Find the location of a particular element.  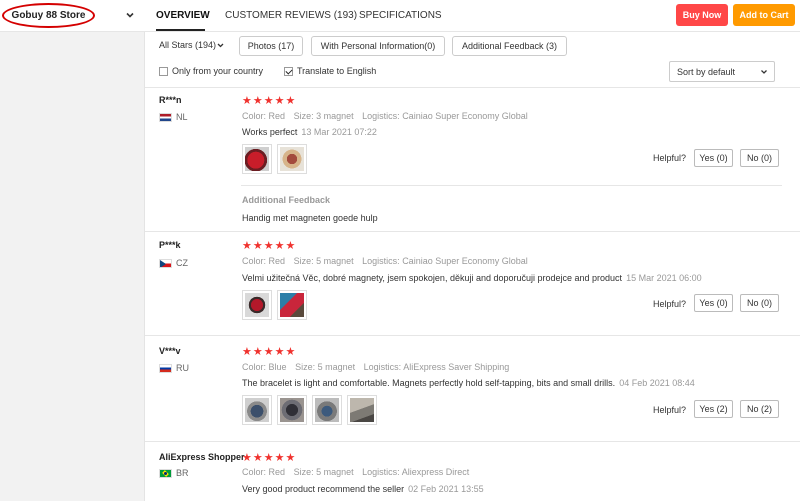

country-code: NL is located at coordinates (182, 117).